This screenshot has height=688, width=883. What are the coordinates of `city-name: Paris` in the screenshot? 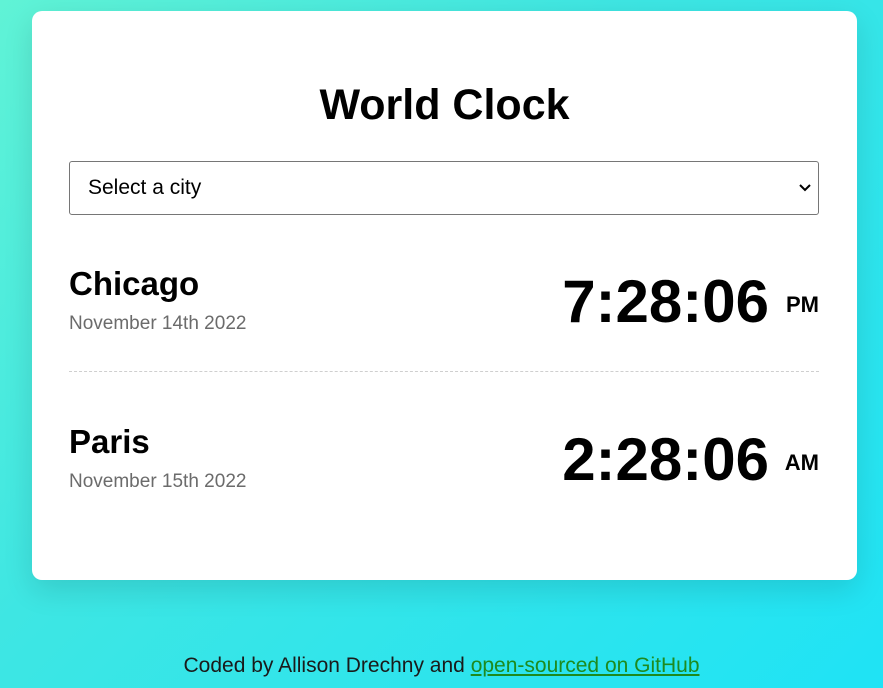 It's located at (109, 441).